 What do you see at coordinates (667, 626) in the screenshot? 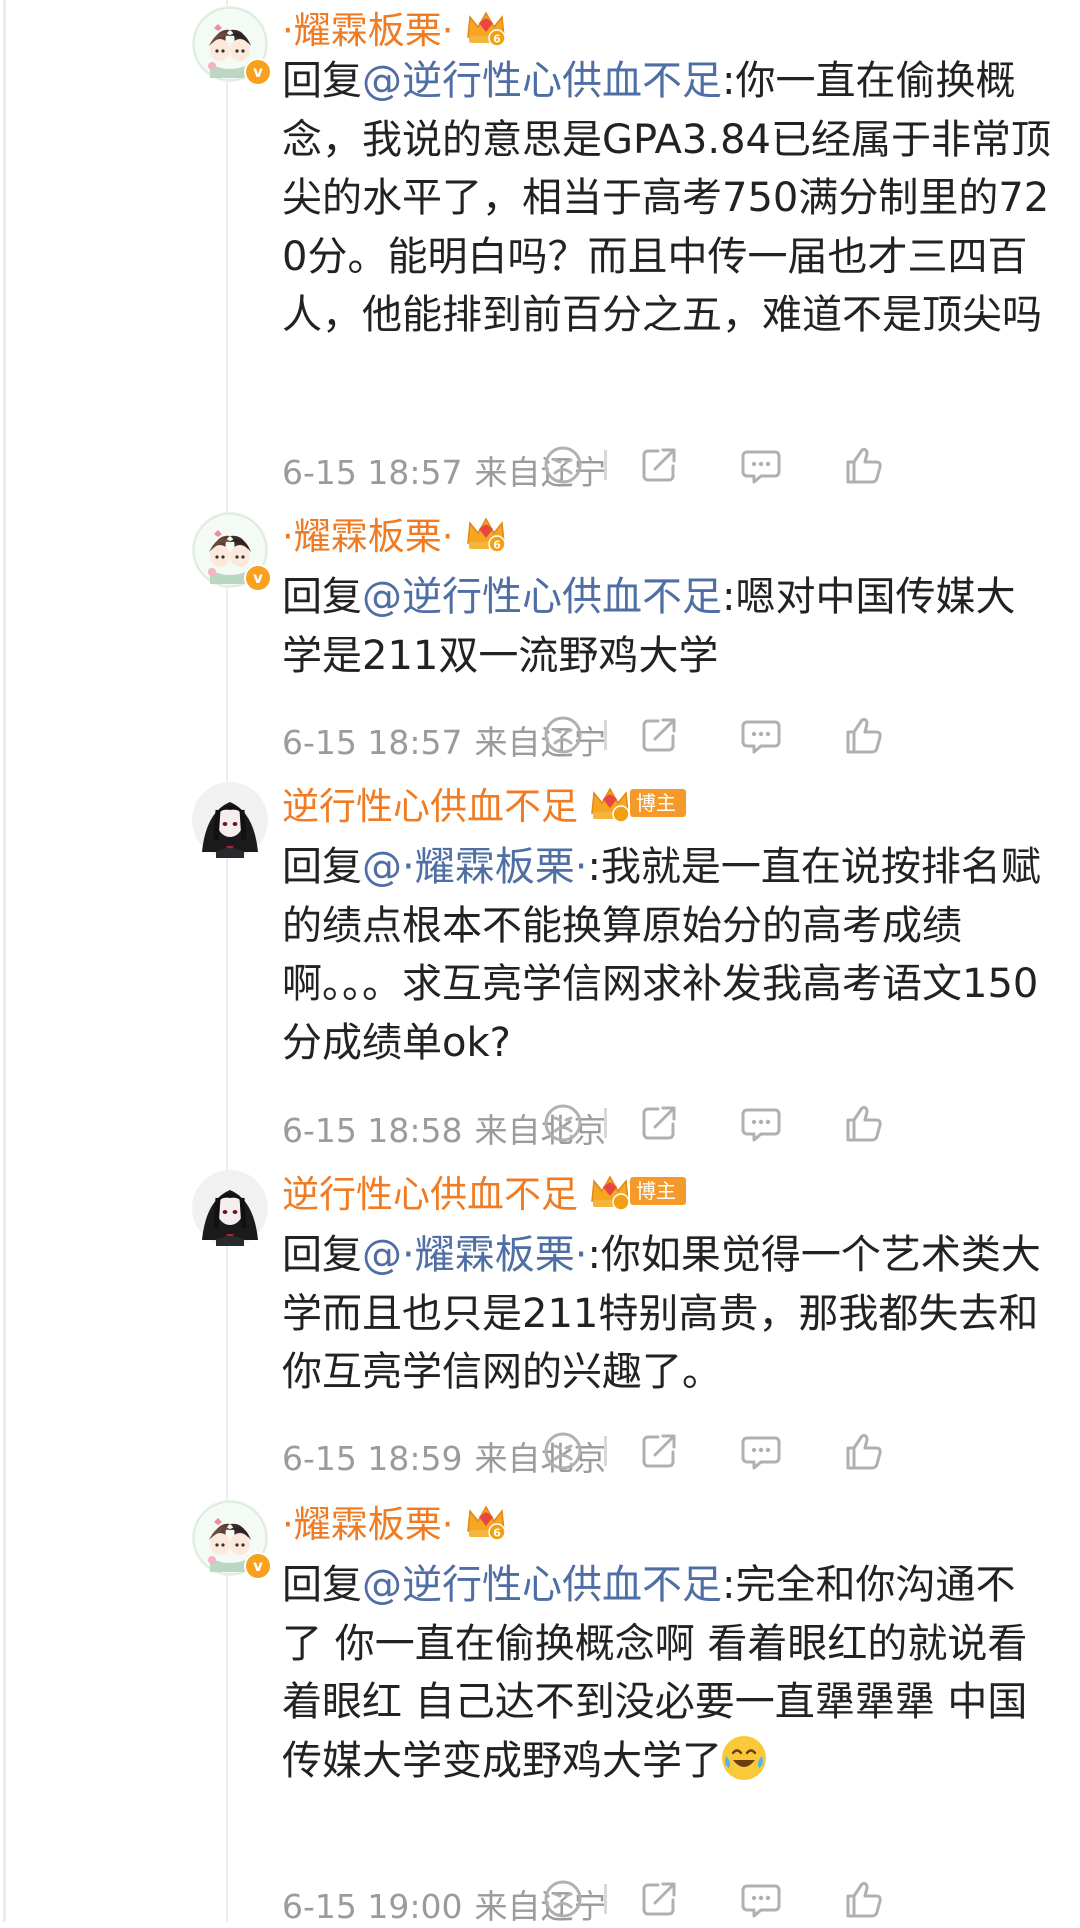
I see `comment-text: 回复@逆行性心供血不足:嗯对中国传媒大学是211双一流野鸡大学` at bounding box center [667, 626].